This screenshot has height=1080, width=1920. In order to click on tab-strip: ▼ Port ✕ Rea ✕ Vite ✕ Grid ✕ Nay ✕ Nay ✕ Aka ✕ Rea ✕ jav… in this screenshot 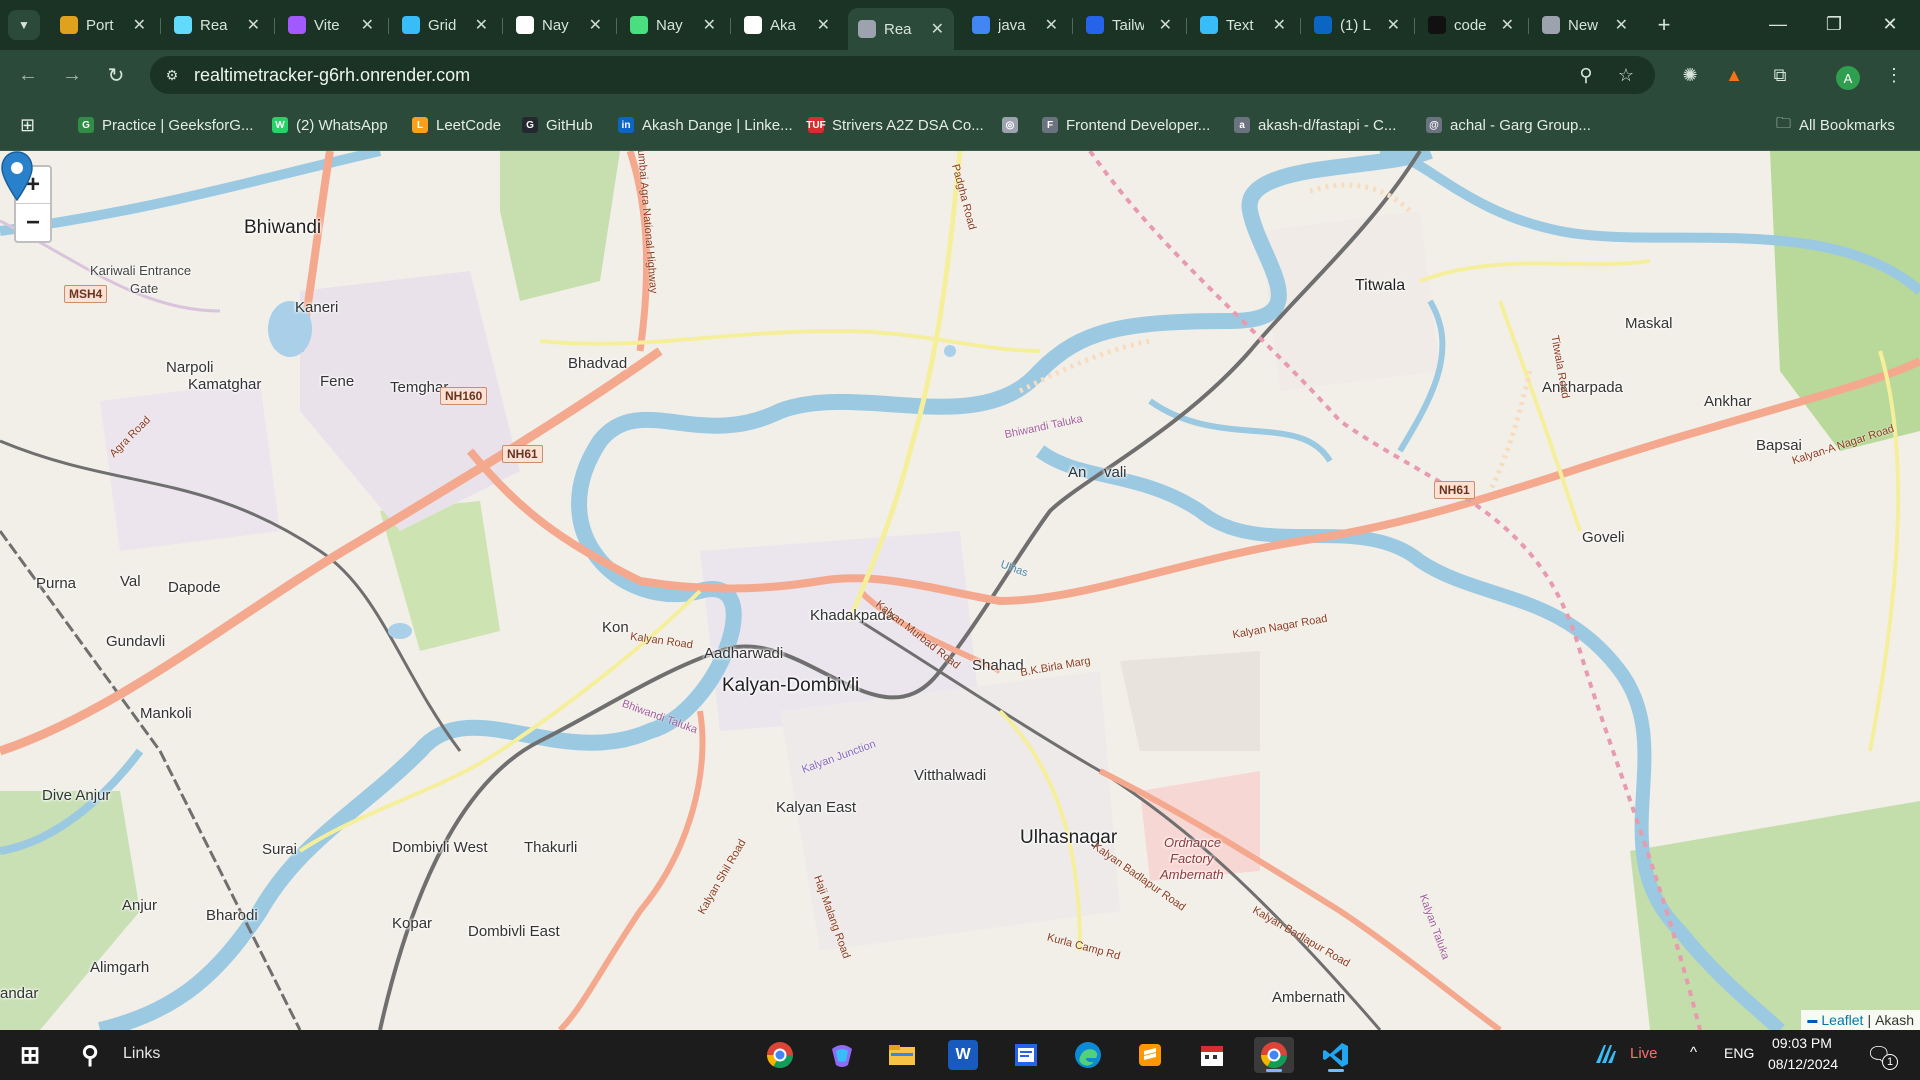, I will do `click(960, 25)`.